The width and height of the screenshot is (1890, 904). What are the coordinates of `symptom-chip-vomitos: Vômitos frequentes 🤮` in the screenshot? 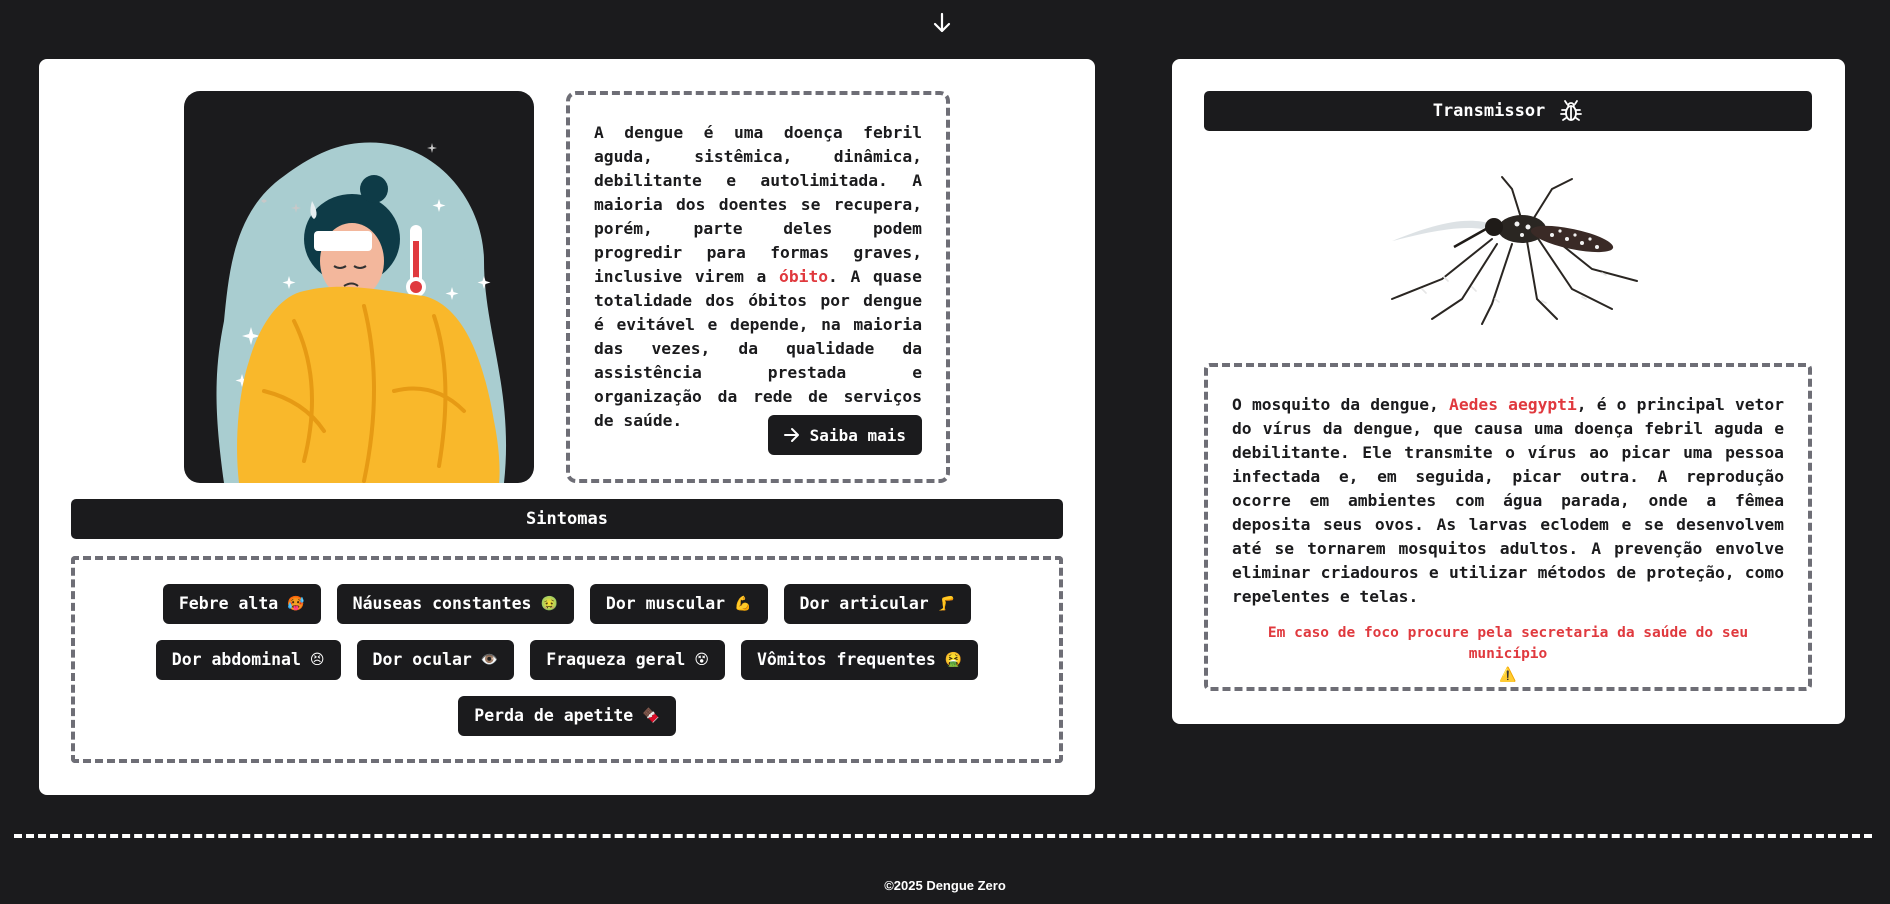 It's located at (859, 659).